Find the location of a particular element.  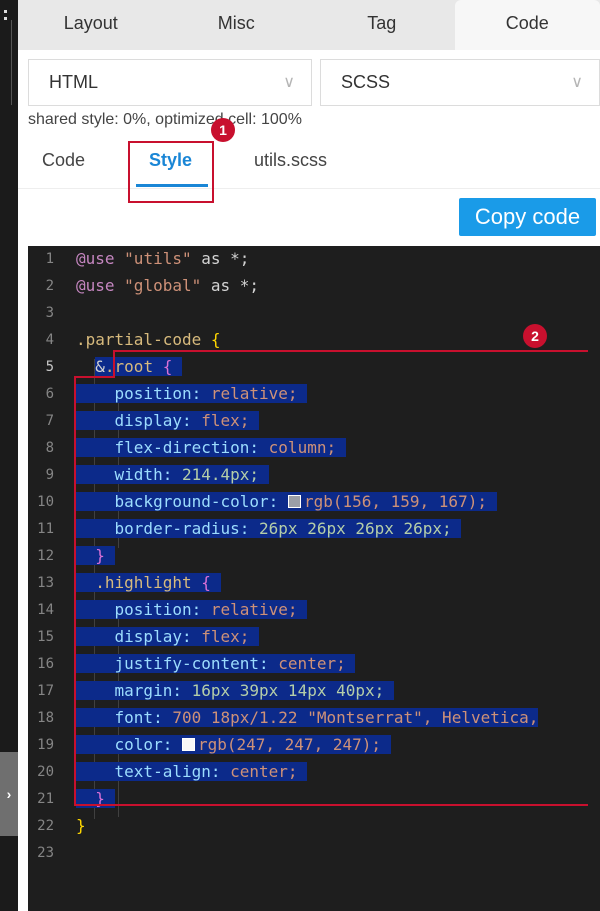

code-line: margin: 16px 39px 14px 40px; is located at coordinates (235, 690).